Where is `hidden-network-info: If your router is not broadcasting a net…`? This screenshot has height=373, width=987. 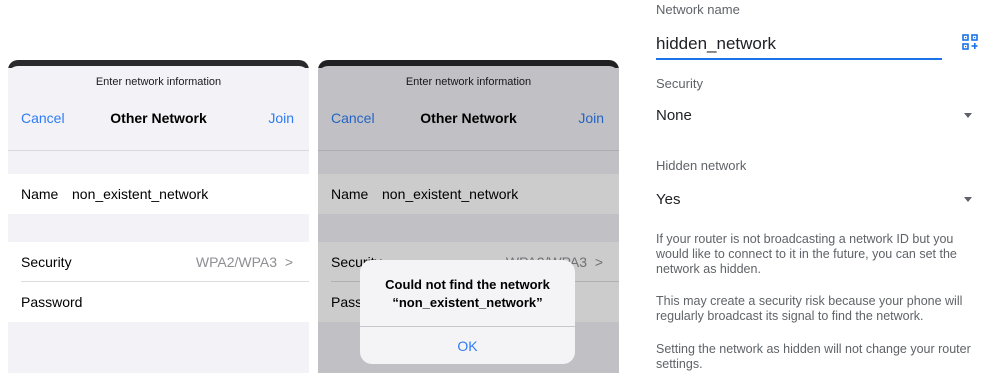
hidden-network-info: If your router is not broadcasting a net… is located at coordinates (806, 254).